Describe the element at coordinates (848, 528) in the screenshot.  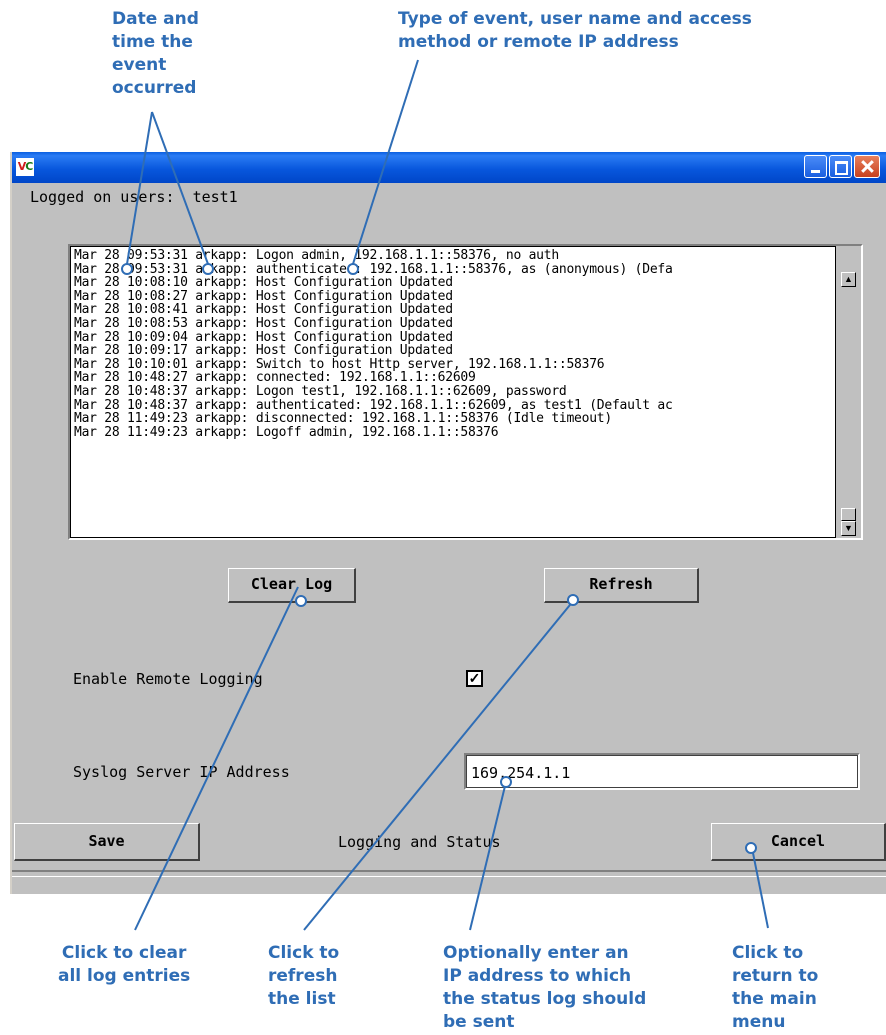
I see `scroll-down-icon: ▼` at that location.